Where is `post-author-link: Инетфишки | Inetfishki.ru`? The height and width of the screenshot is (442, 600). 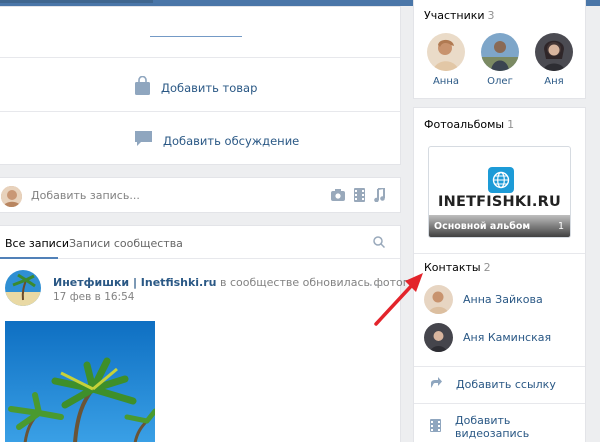 post-author-link: Инетфишки | Inetfishki.ru is located at coordinates (135, 282).